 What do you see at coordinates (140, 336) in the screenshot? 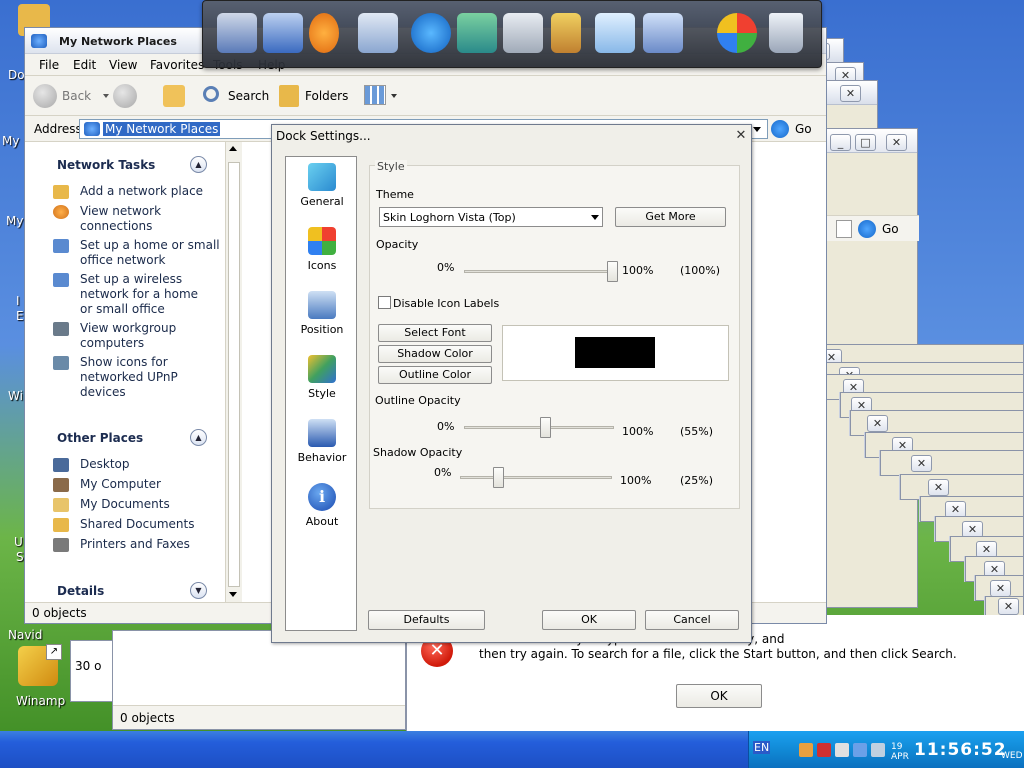
I see `task-link: View workgroup computers` at bounding box center [140, 336].